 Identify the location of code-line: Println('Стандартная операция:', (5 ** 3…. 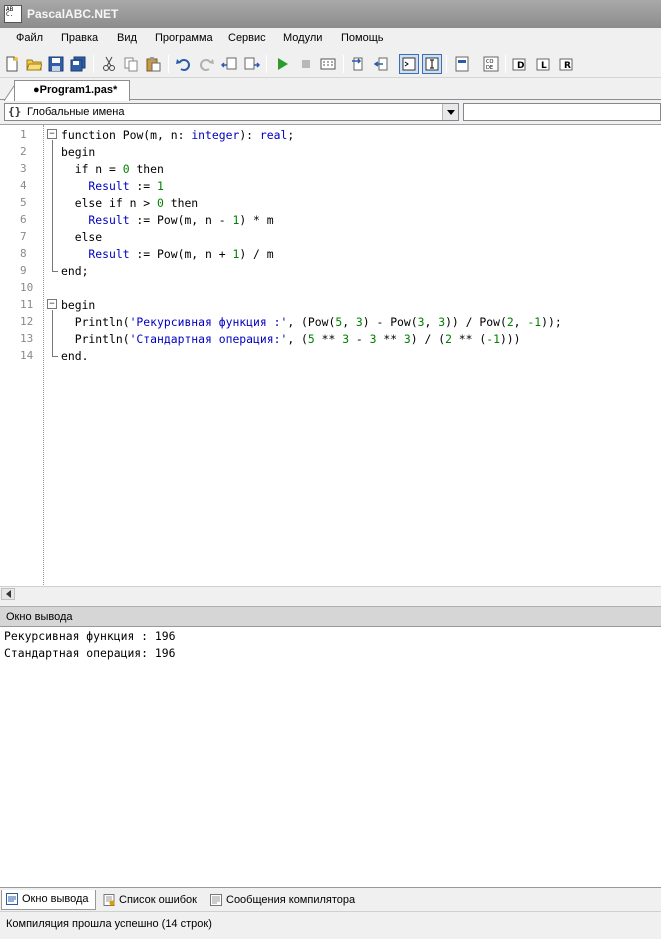
(291, 339).